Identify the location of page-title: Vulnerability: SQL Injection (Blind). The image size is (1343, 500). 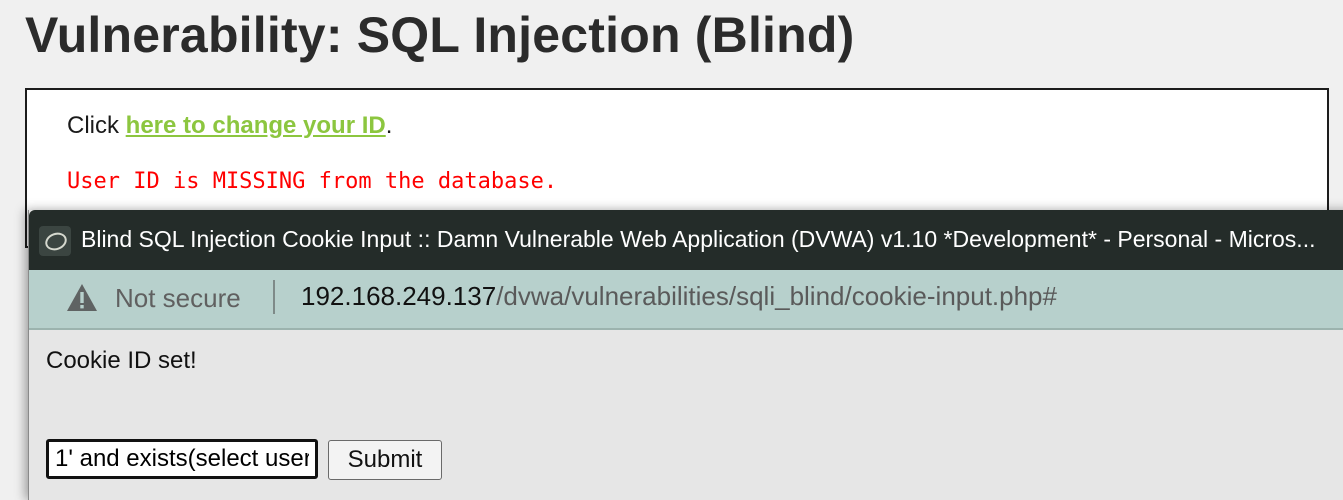
(440, 35).